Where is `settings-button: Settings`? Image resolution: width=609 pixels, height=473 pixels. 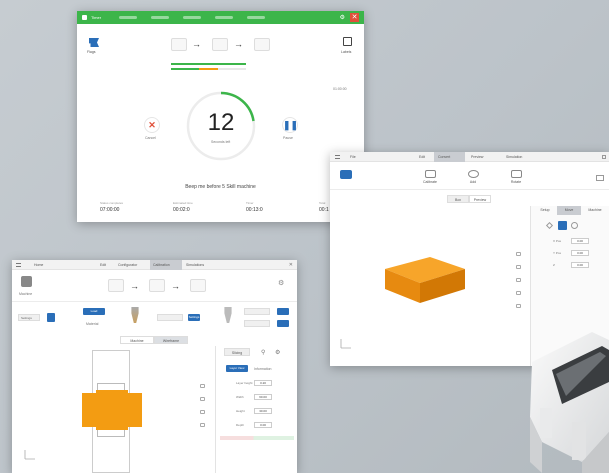
settings-button: Settings is located at coordinates (194, 317).